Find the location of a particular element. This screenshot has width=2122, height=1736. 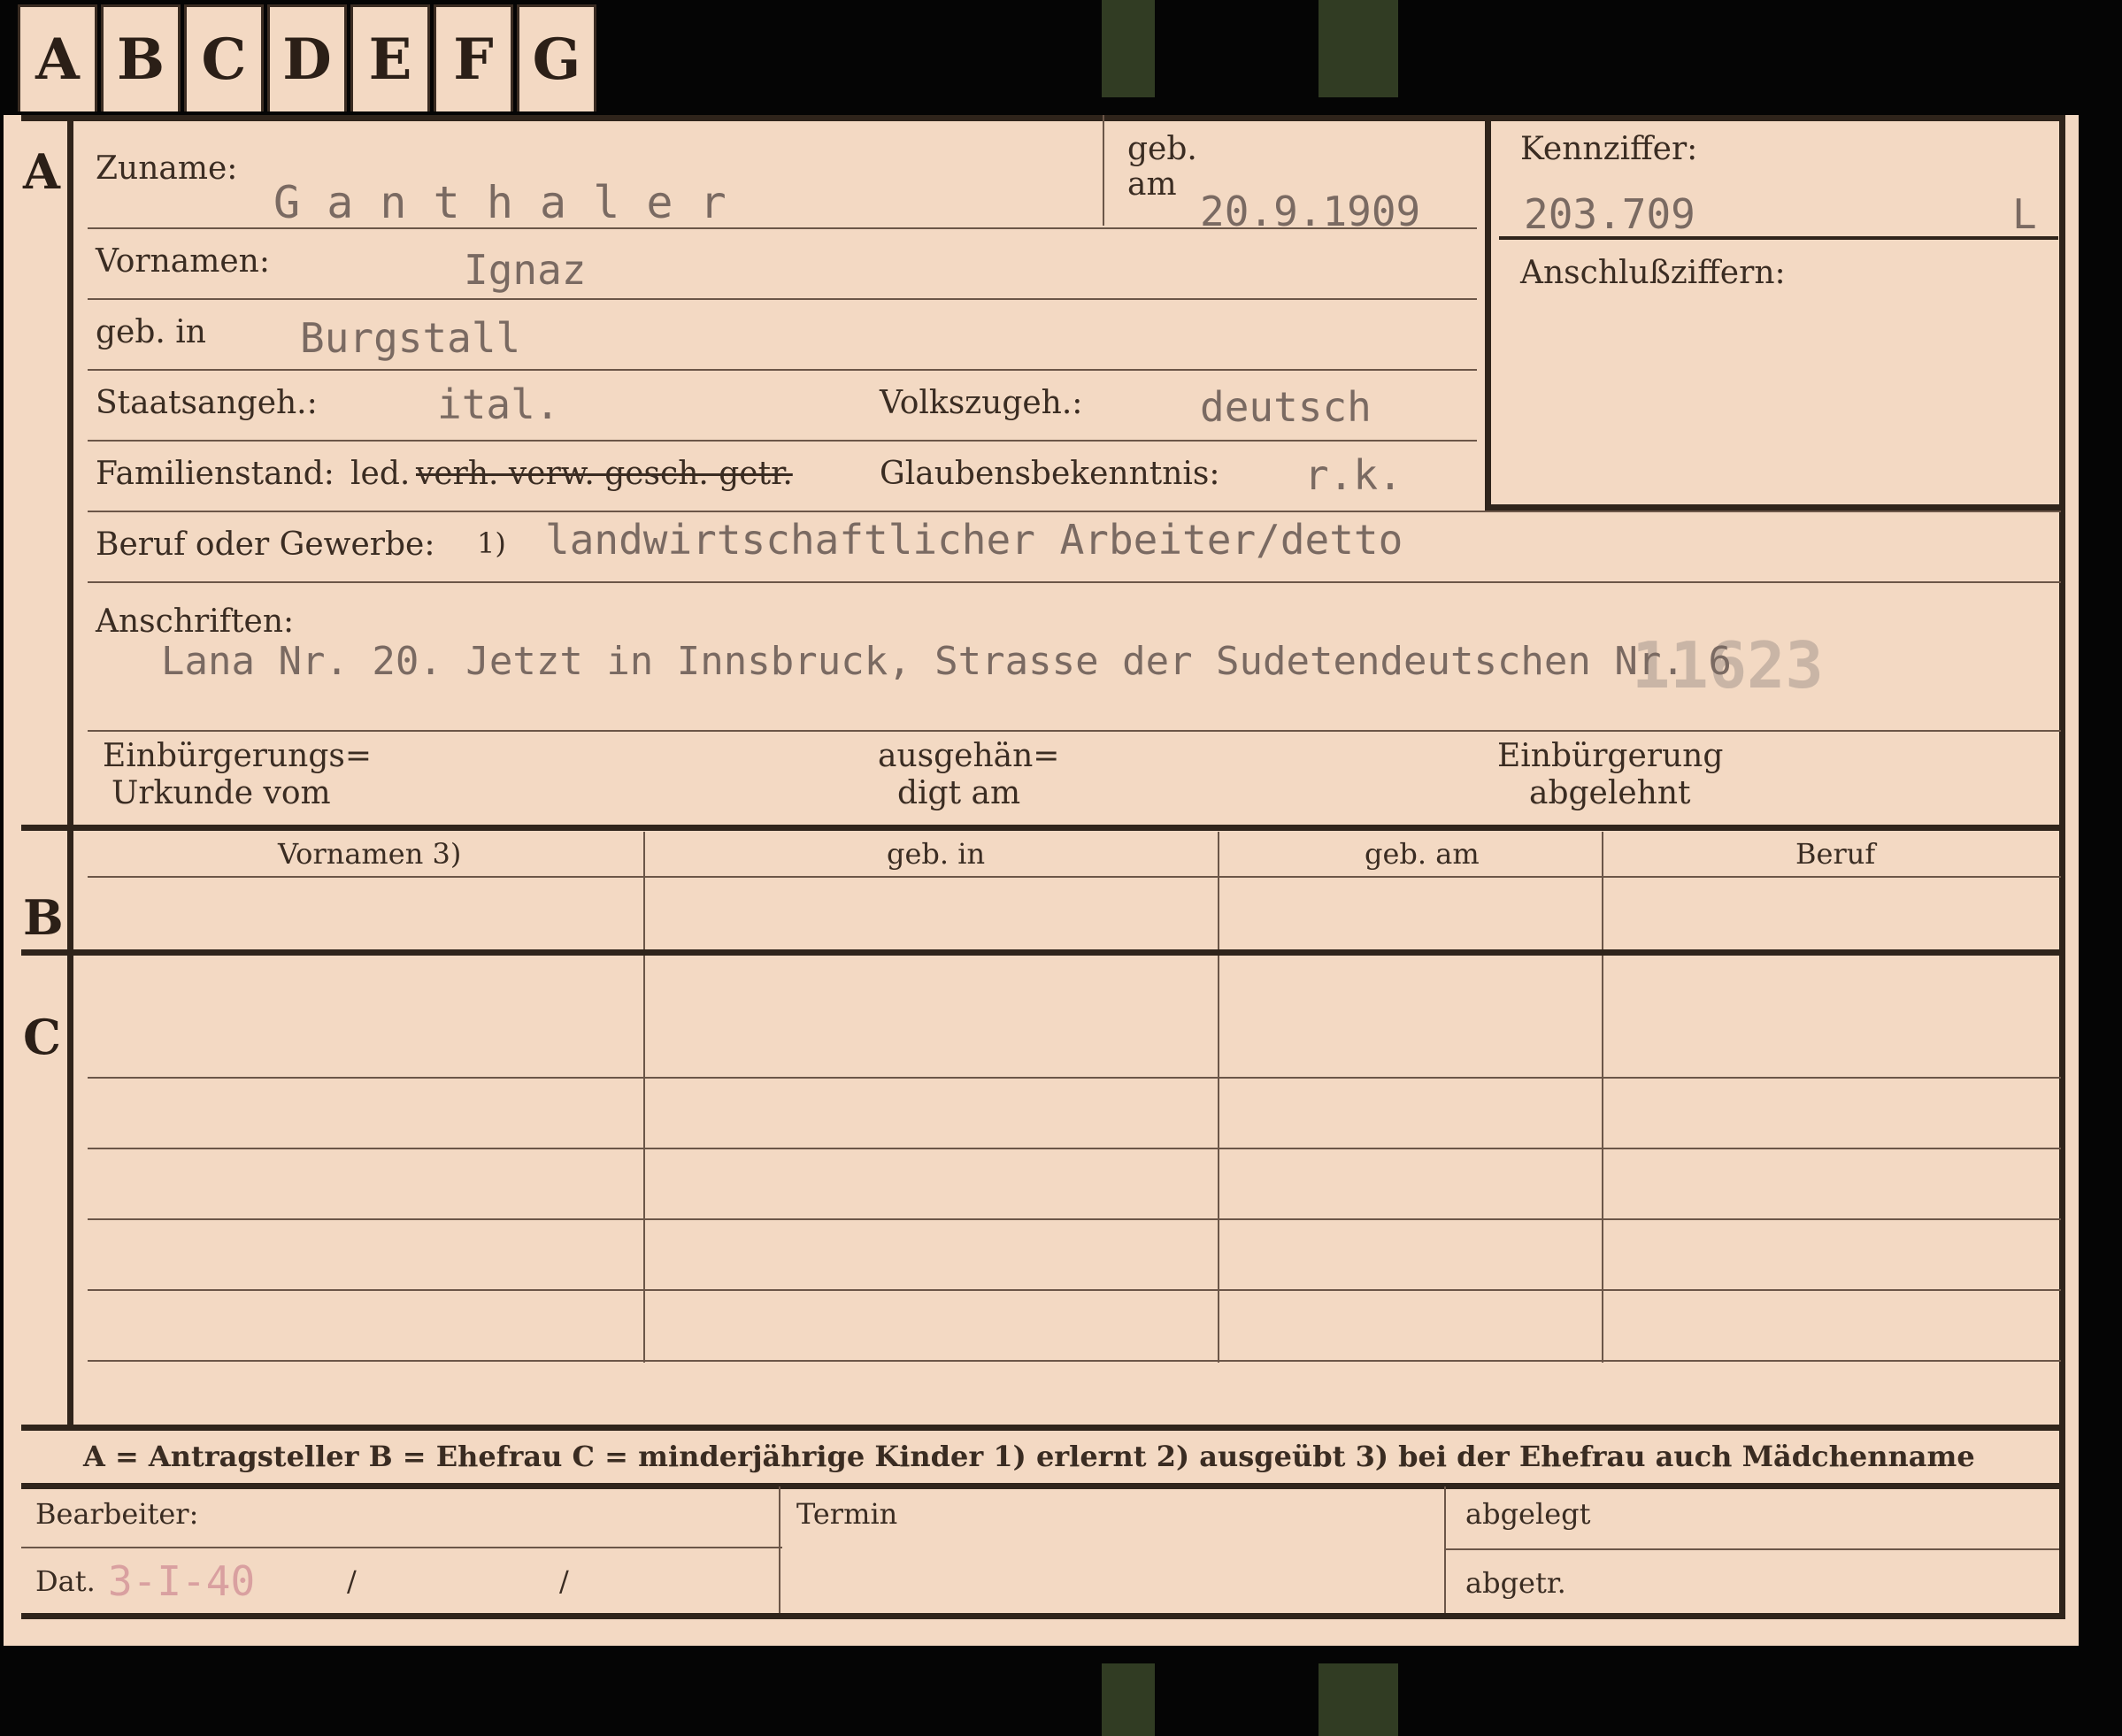

header-beruf: Beruf is located at coordinates (1835, 854).